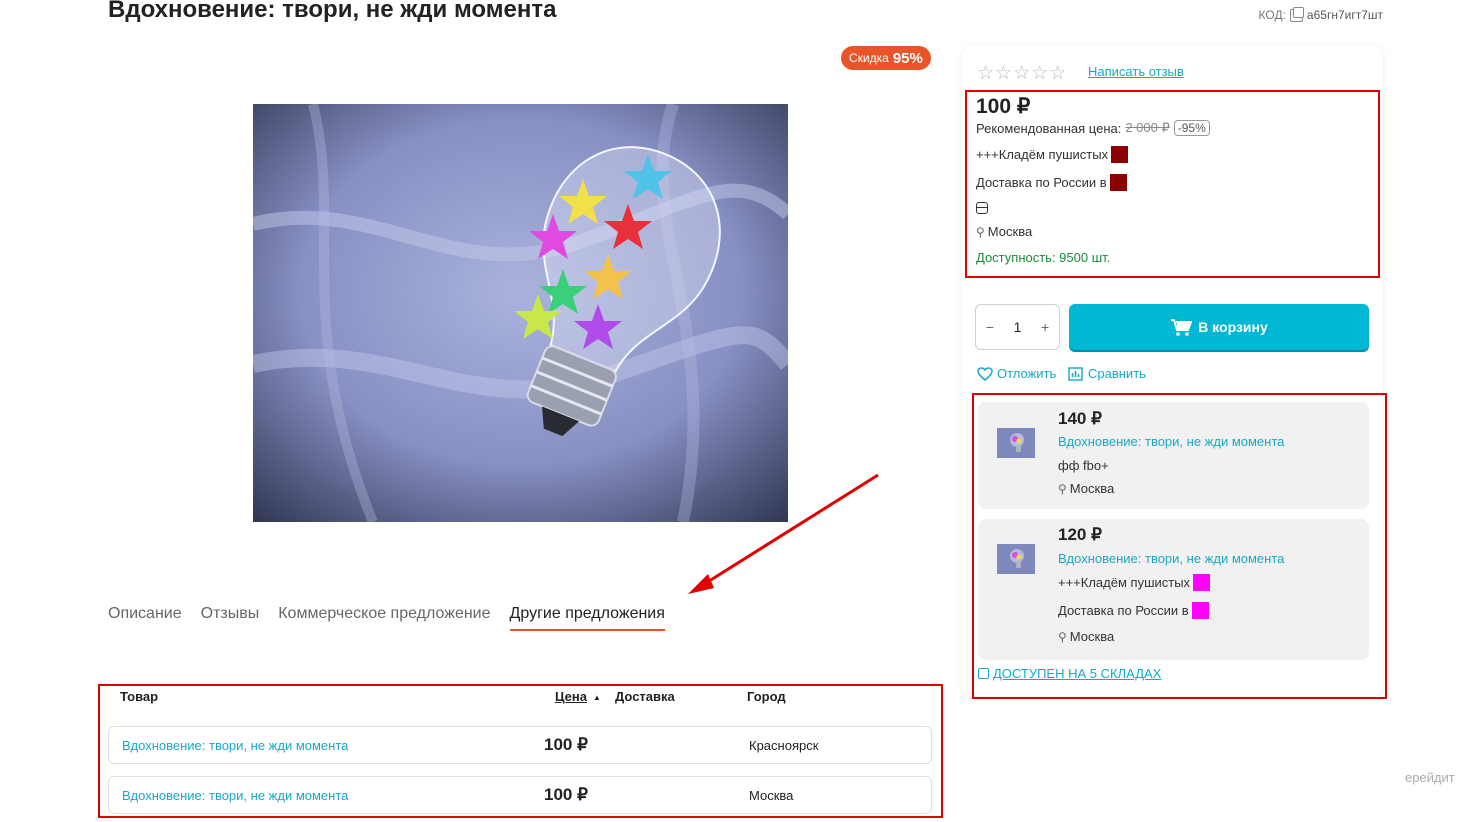 The height and width of the screenshot is (822, 1459). I want to click on corner-text: ерейдит, so click(1430, 777).